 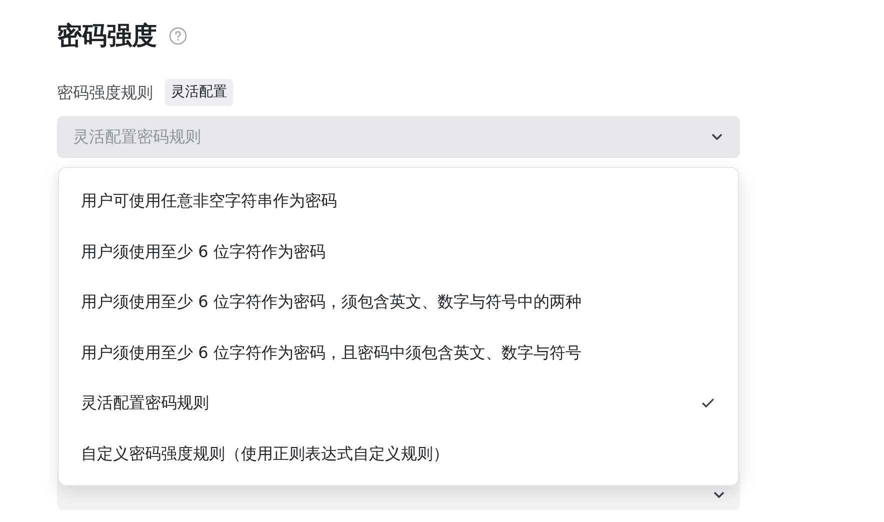 I want to click on menu-option: 灵活配置密码规则, so click(x=398, y=403).